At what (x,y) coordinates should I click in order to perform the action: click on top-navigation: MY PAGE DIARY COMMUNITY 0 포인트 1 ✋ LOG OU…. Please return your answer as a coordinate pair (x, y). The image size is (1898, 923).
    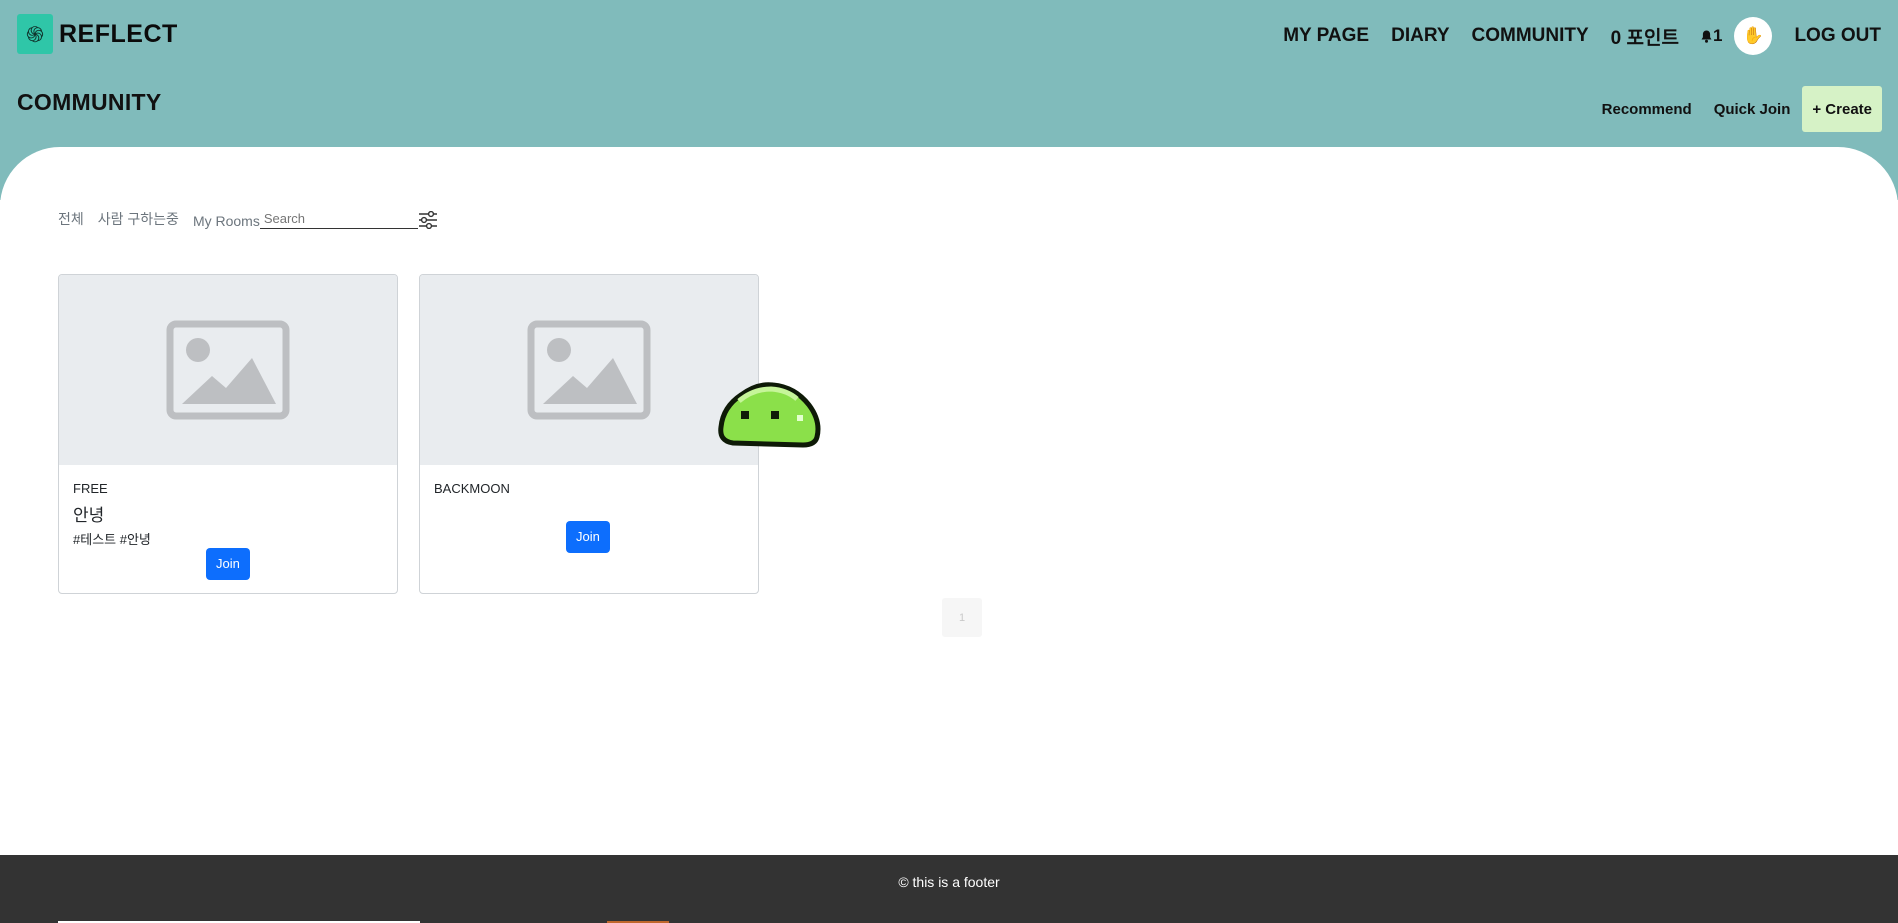
    Looking at the image, I should click on (1582, 36).